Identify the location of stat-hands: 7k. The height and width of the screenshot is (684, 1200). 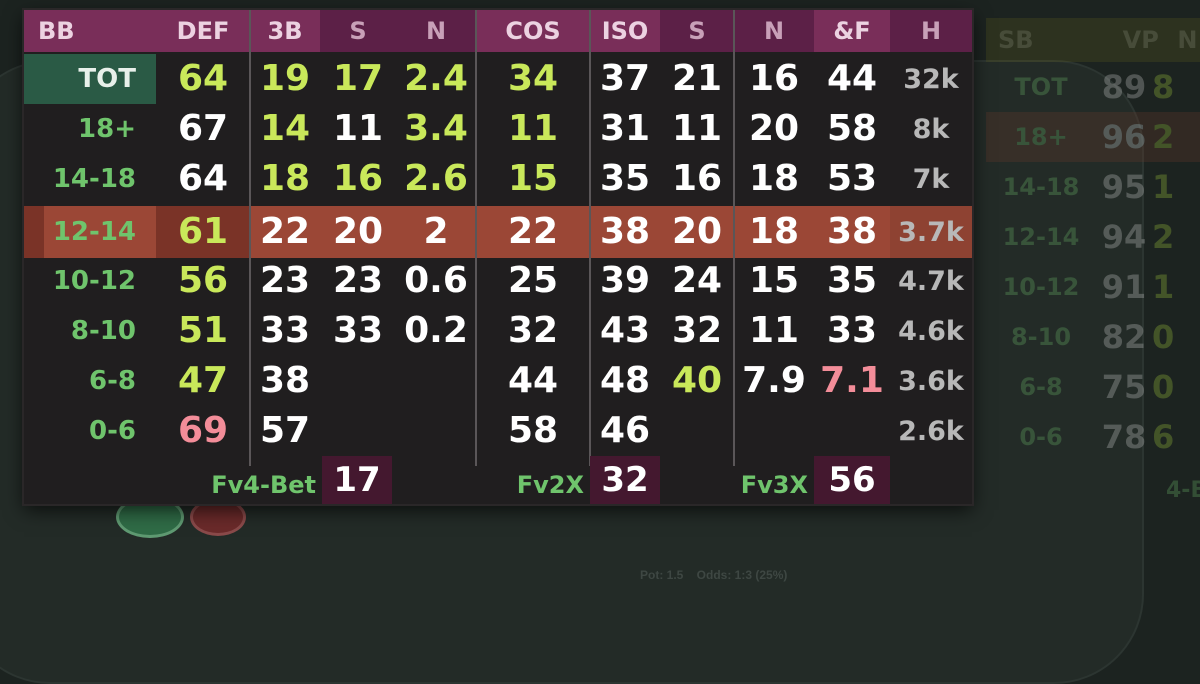
(931, 179).